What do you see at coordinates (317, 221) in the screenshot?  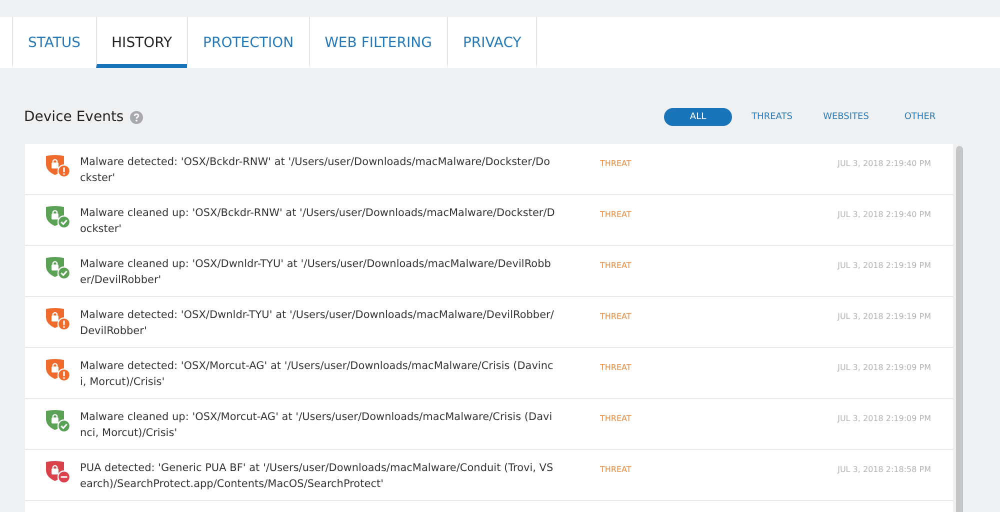 I see `event-message: Malware cleaned up: 'OSX/Bckdr-RNW' at '/Users/user/Downloads/macMalware/Dockster/Dockster'` at bounding box center [317, 221].